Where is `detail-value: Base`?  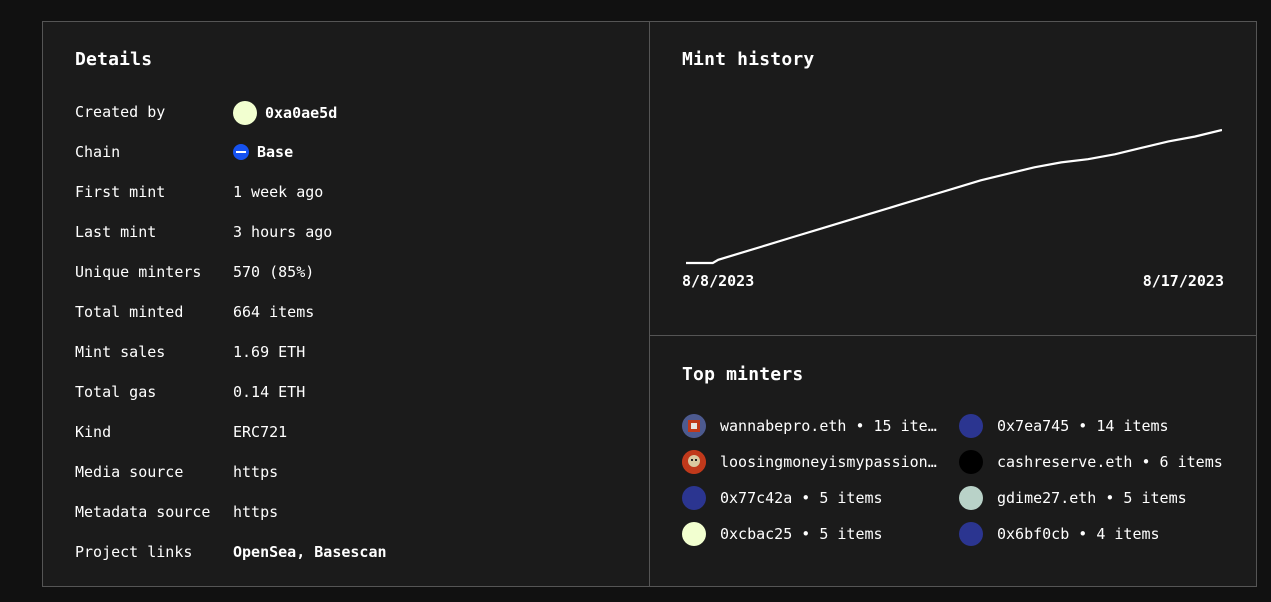 detail-value: Base is located at coordinates (263, 152).